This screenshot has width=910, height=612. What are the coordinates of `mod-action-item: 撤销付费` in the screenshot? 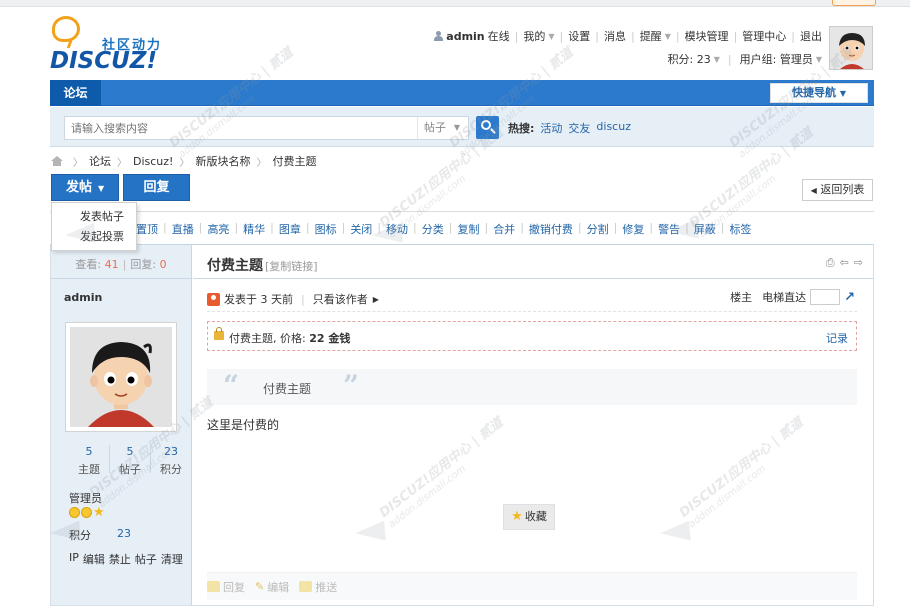 It's located at (551, 229).